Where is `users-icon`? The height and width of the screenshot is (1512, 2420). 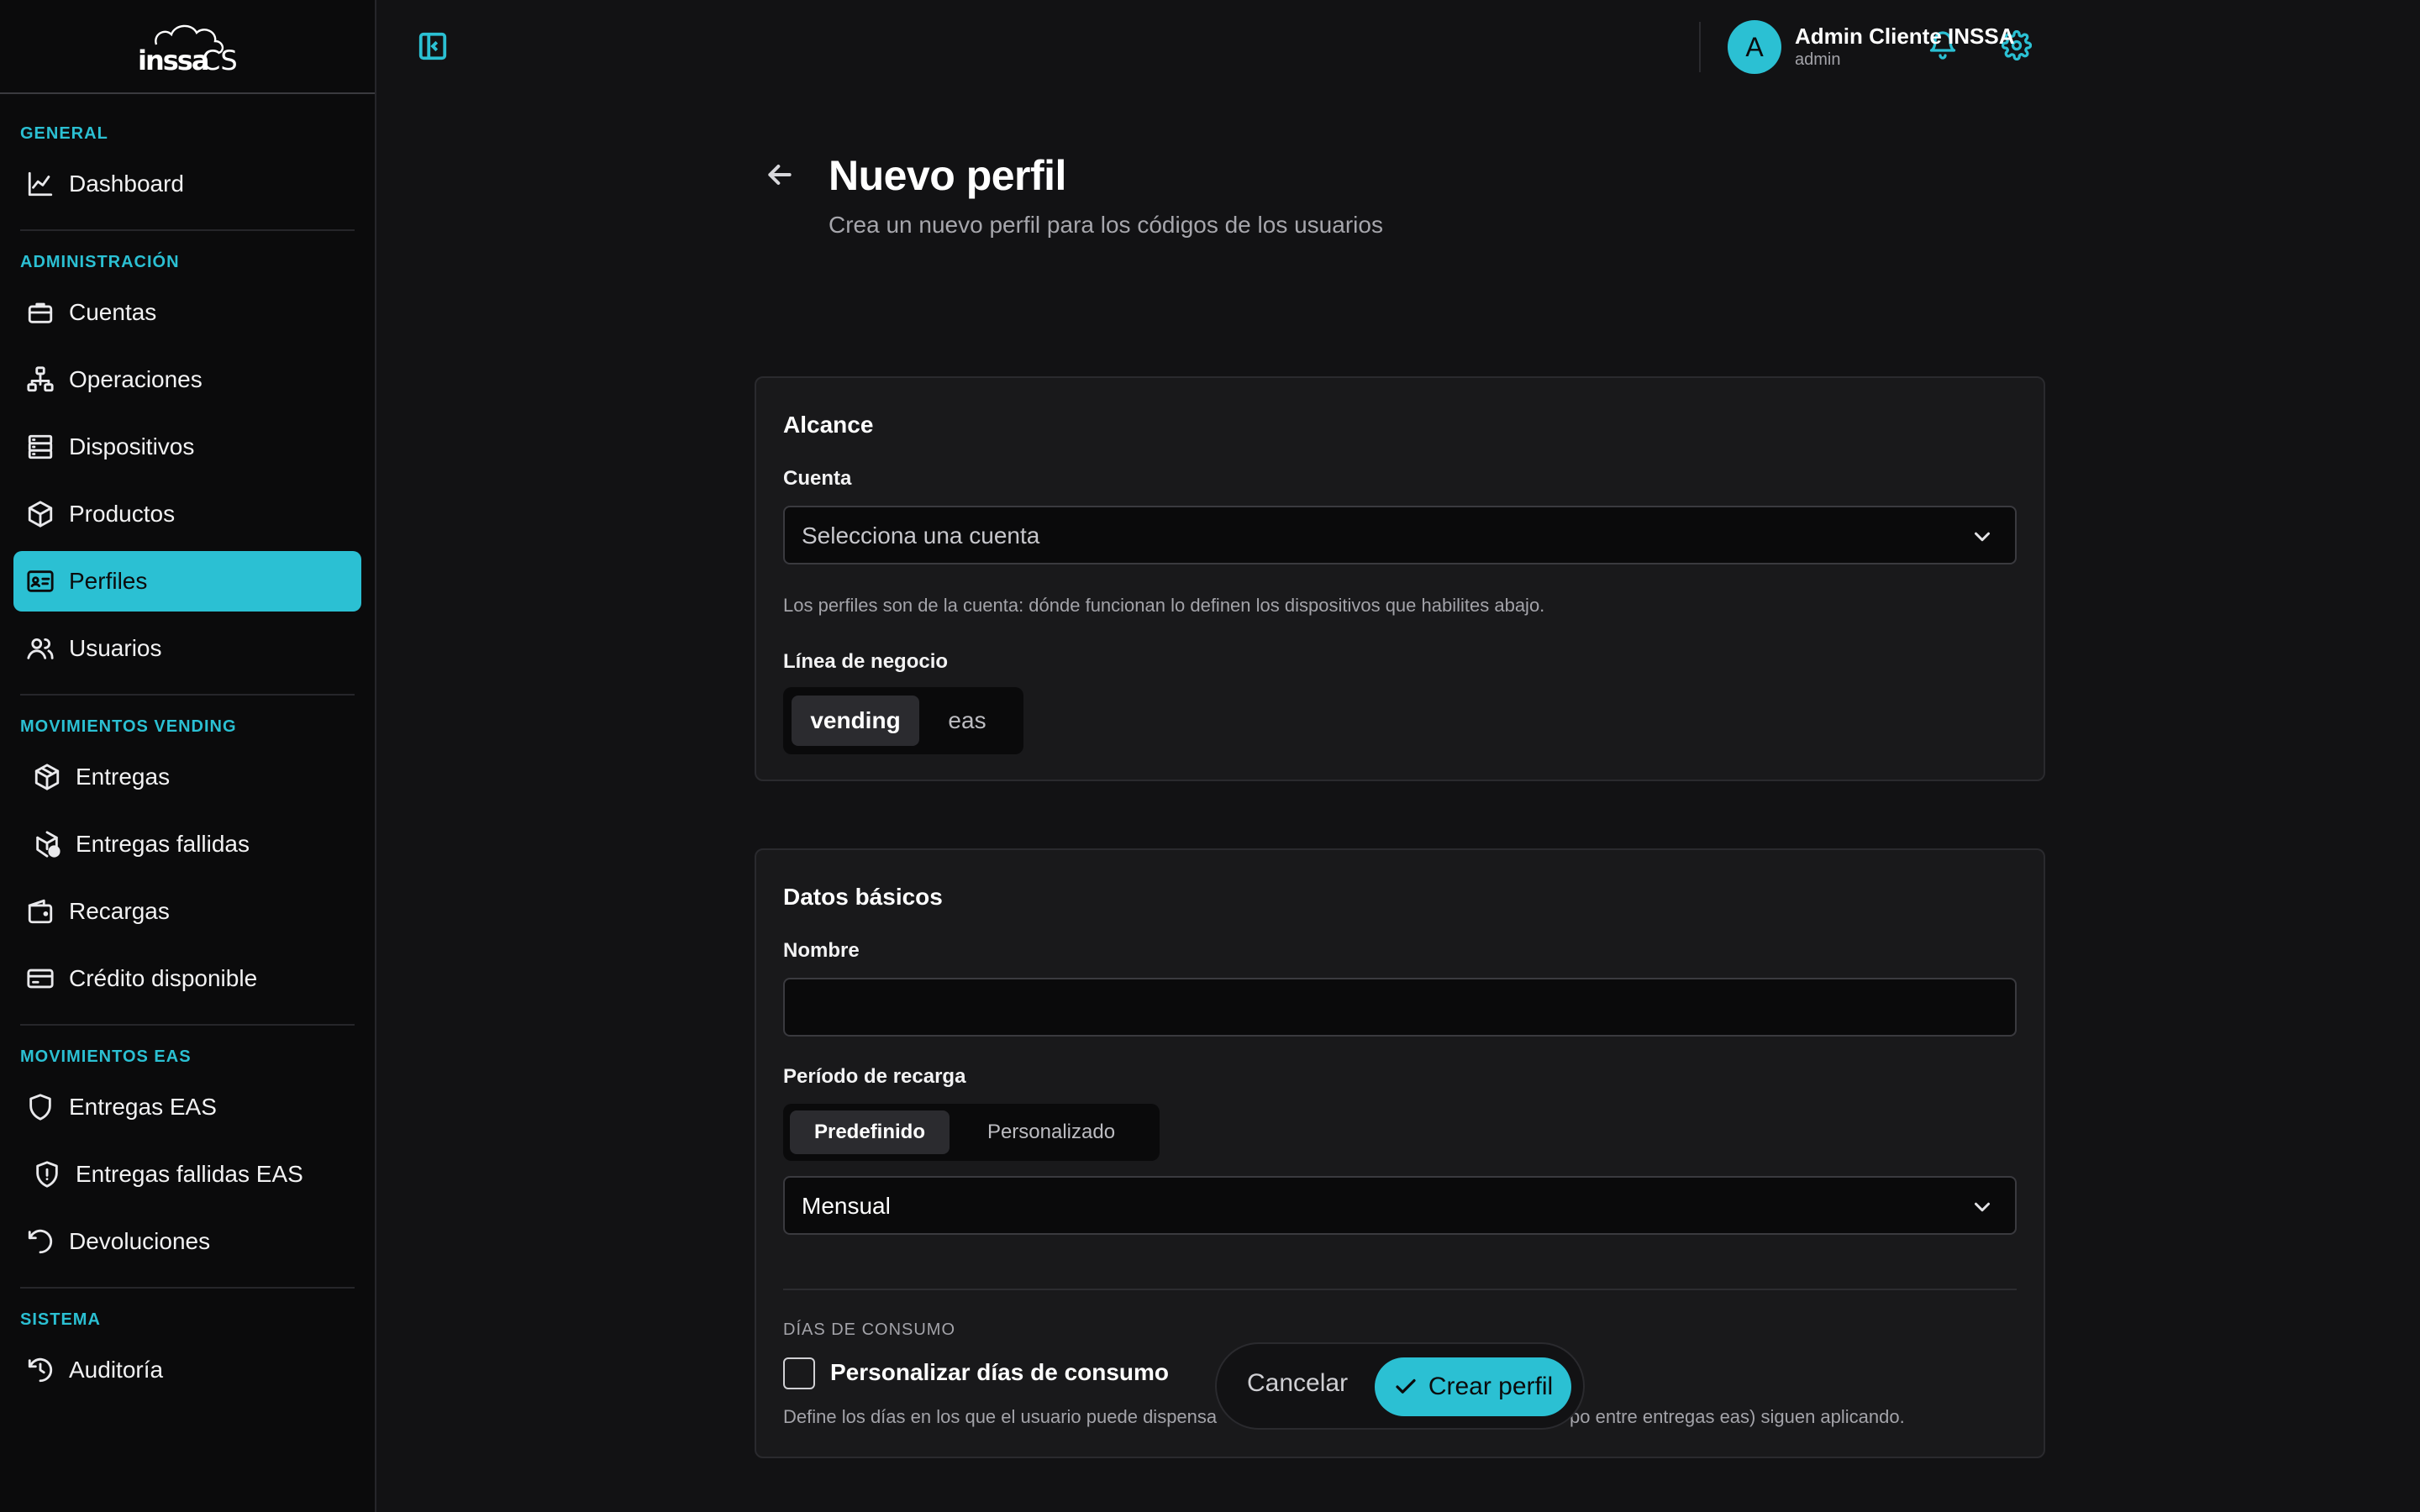
users-icon is located at coordinates (40, 648).